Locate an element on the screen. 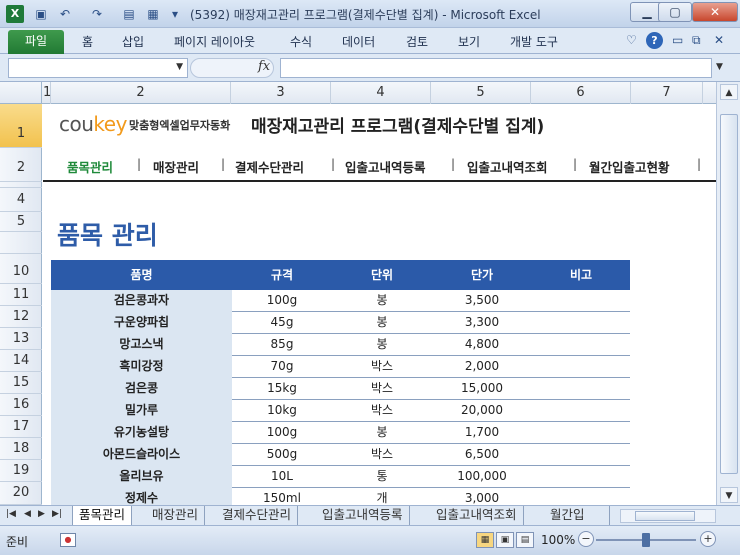 Image resolution: width=740 pixels, height=555 pixels. save-icon: ▣ is located at coordinates (41, 14).